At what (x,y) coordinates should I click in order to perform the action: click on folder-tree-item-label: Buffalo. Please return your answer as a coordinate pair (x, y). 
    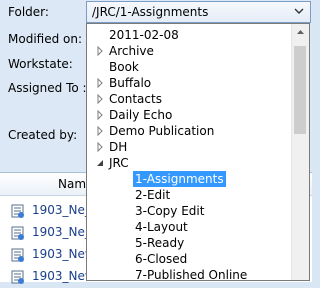
    Looking at the image, I should click on (130, 83).